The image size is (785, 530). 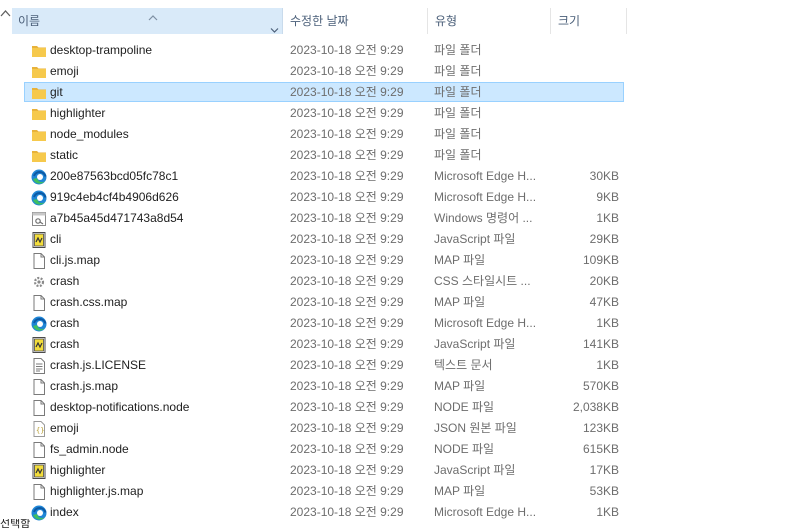 I want to click on file-row: cli.js.map 2023-10-18 오전 9:29 MAP 파일 109KB, so click(x=324, y=260).